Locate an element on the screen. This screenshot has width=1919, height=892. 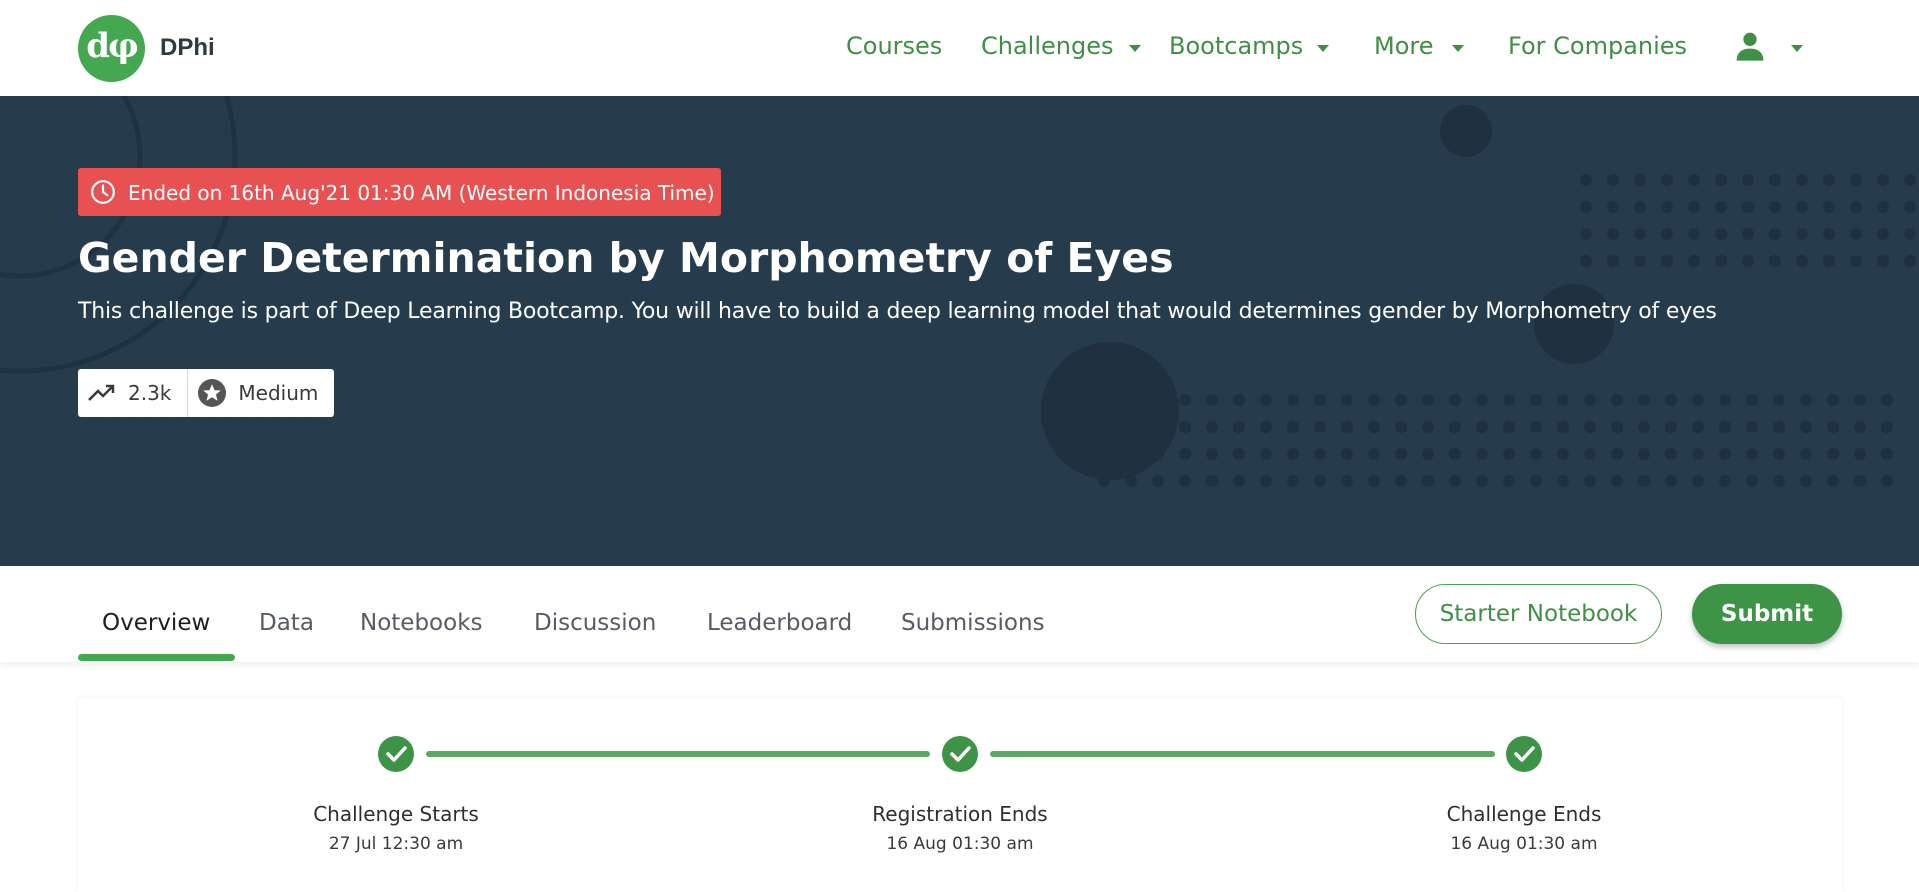
brand-name: DPhi is located at coordinates (187, 48).